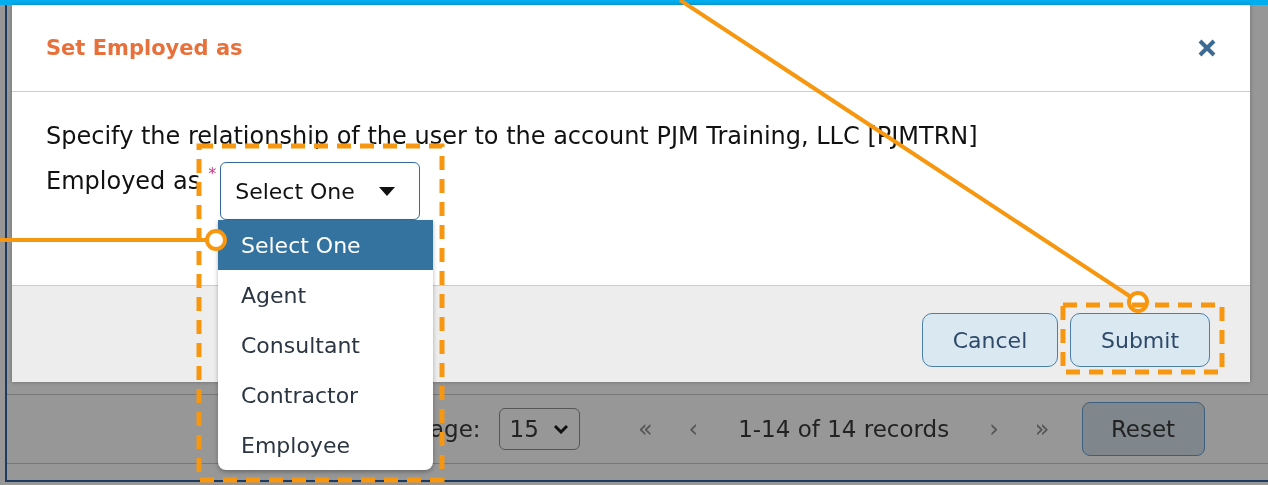  Describe the element at coordinates (325, 295) in the screenshot. I see `dropdown-option: Agent` at that location.